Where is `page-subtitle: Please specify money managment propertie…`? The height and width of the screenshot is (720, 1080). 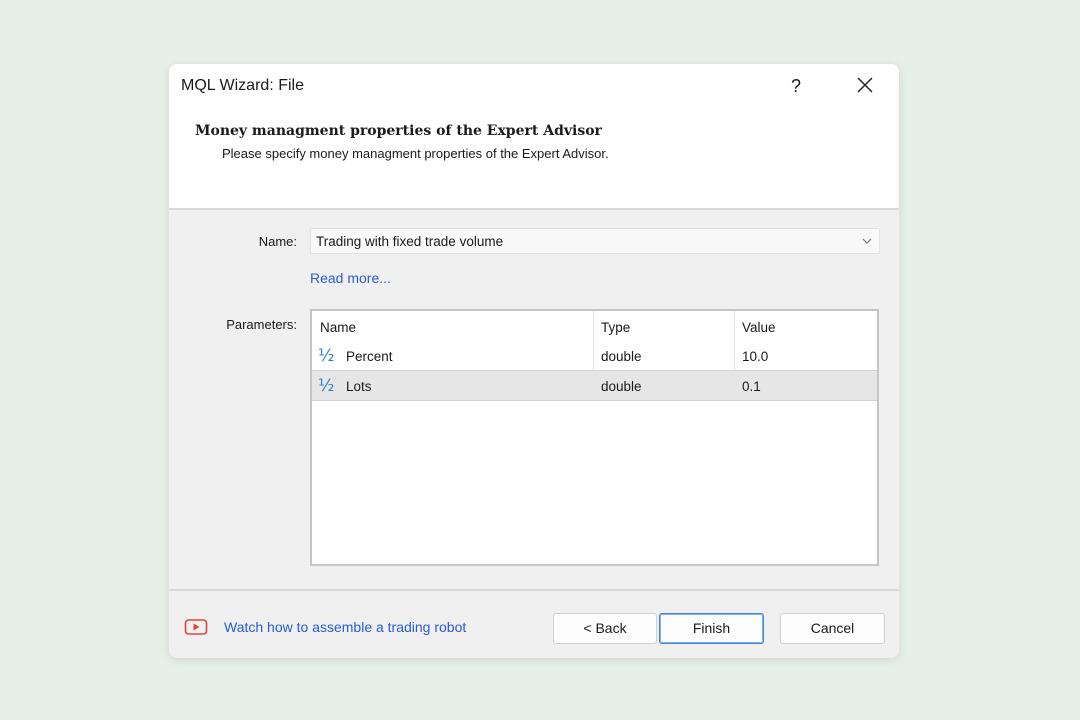
page-subtitle: Please specify money managment propertie… is located at coordinates (415, 153).